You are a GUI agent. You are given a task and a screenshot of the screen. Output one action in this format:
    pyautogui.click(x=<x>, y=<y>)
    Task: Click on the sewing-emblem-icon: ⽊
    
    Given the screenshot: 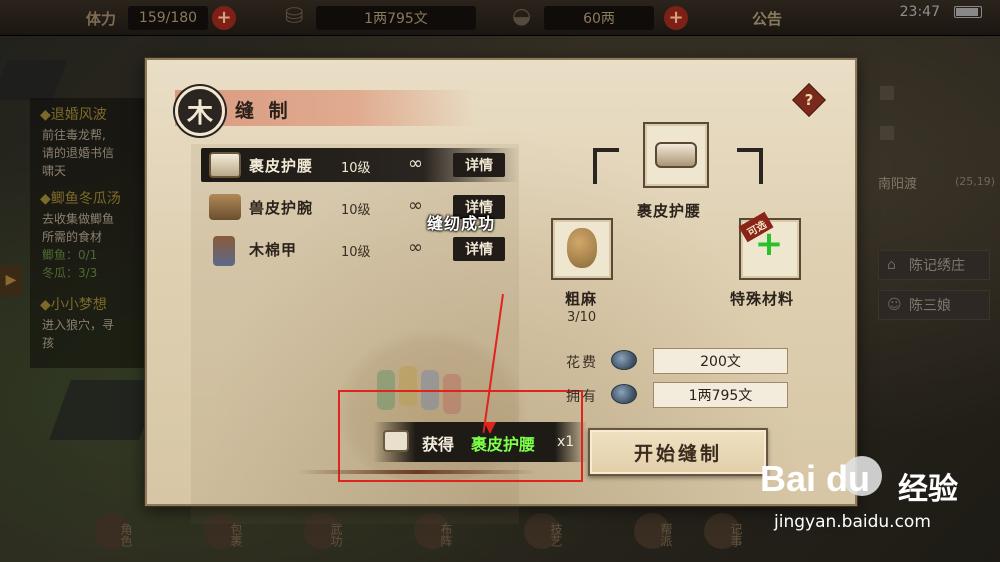 What is the action you would take?
    pyautogui.click(x=200, y=111)
    